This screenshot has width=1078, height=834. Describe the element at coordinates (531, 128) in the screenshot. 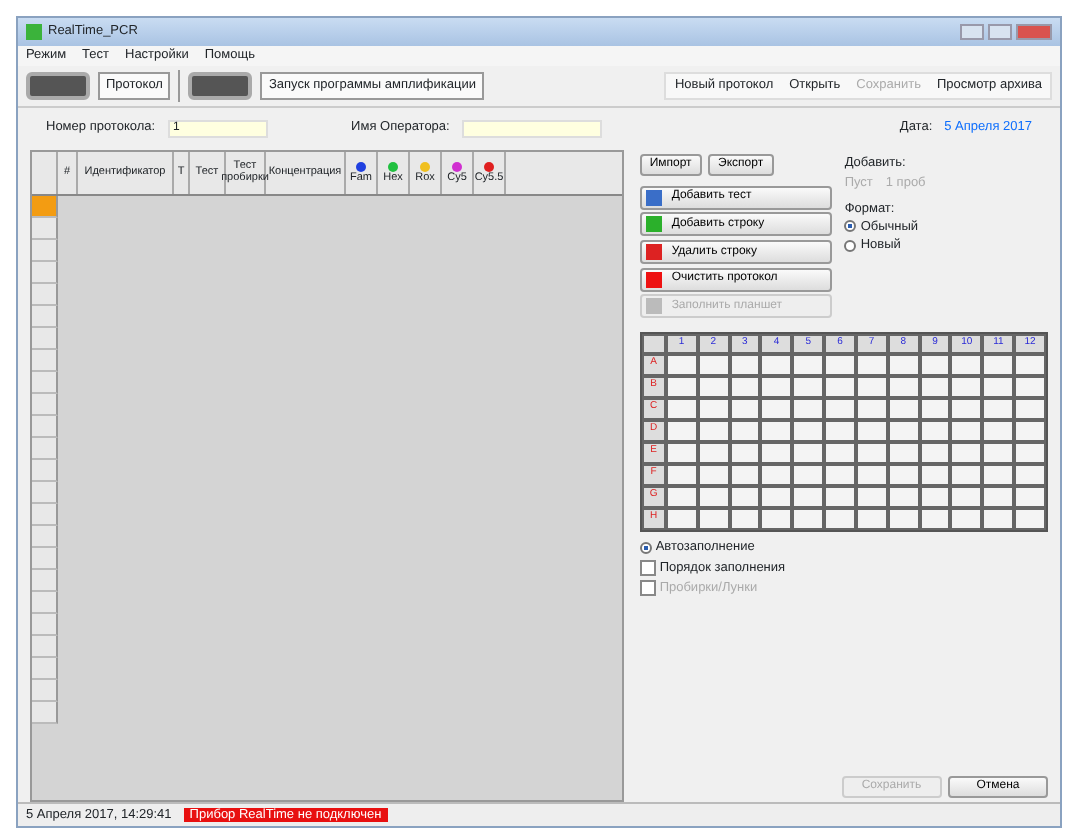

I see `operator-field` at that location.